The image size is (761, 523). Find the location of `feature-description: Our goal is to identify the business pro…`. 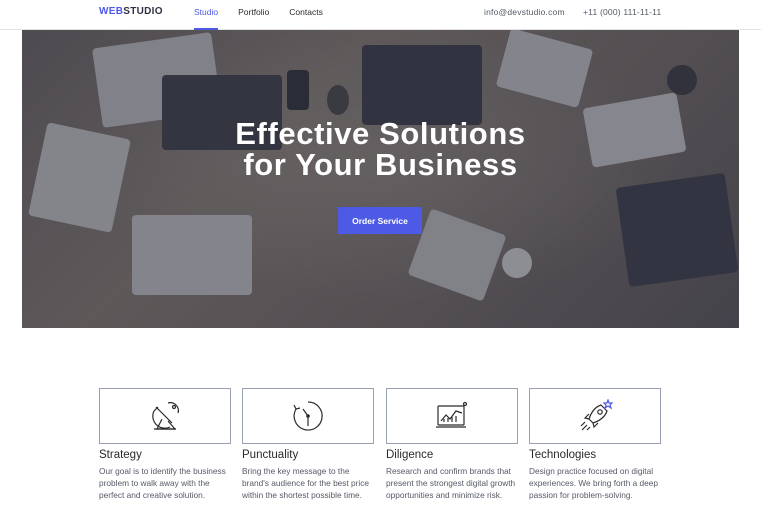

feature-description: Our goal is to identify the business pro… is located at coordinates (162, 483).